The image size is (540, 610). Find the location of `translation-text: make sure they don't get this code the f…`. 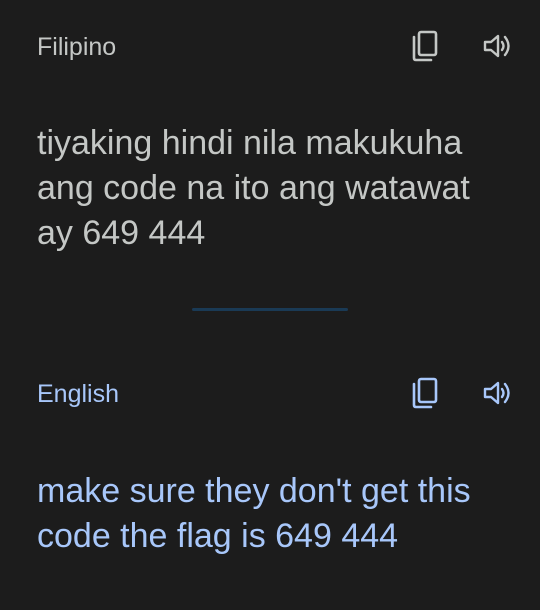

translation-text: make sure they don't get this code the f… is located at coordinates (254, 513).